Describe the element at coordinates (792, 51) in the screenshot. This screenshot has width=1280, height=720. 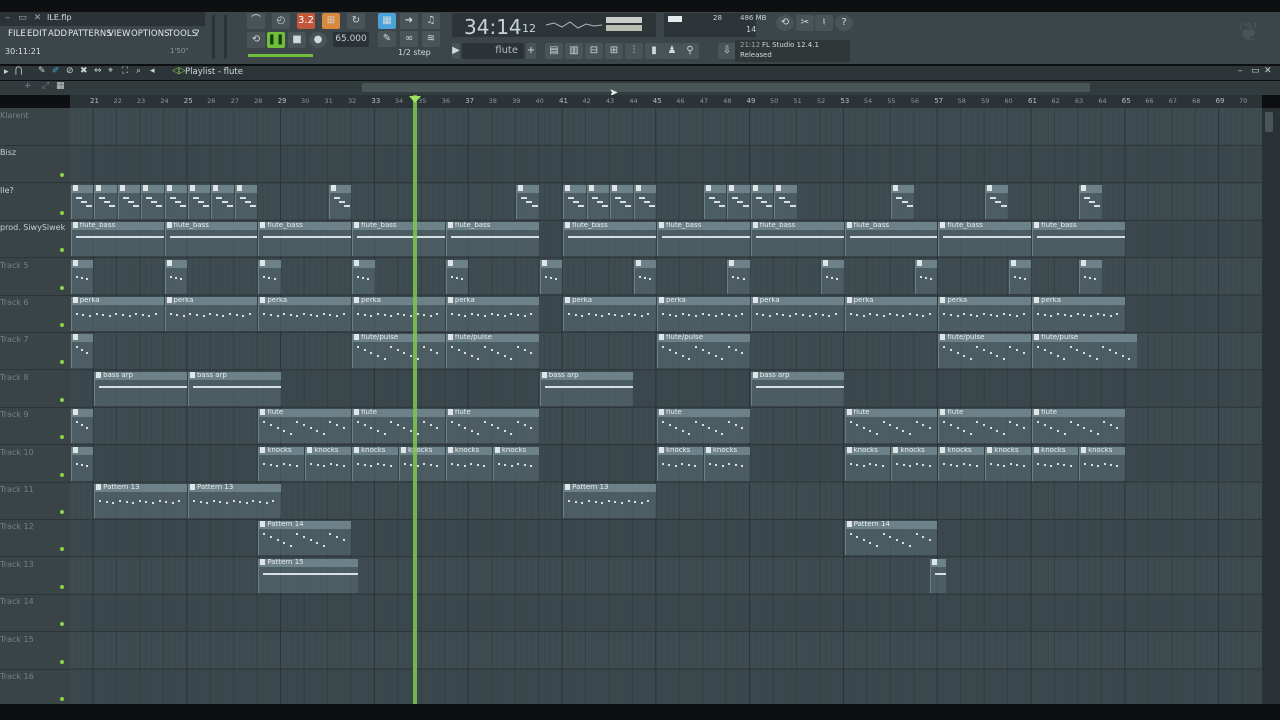
I see `news-panel: 21:12 FL Studio 12.4.1 Released` at that location.